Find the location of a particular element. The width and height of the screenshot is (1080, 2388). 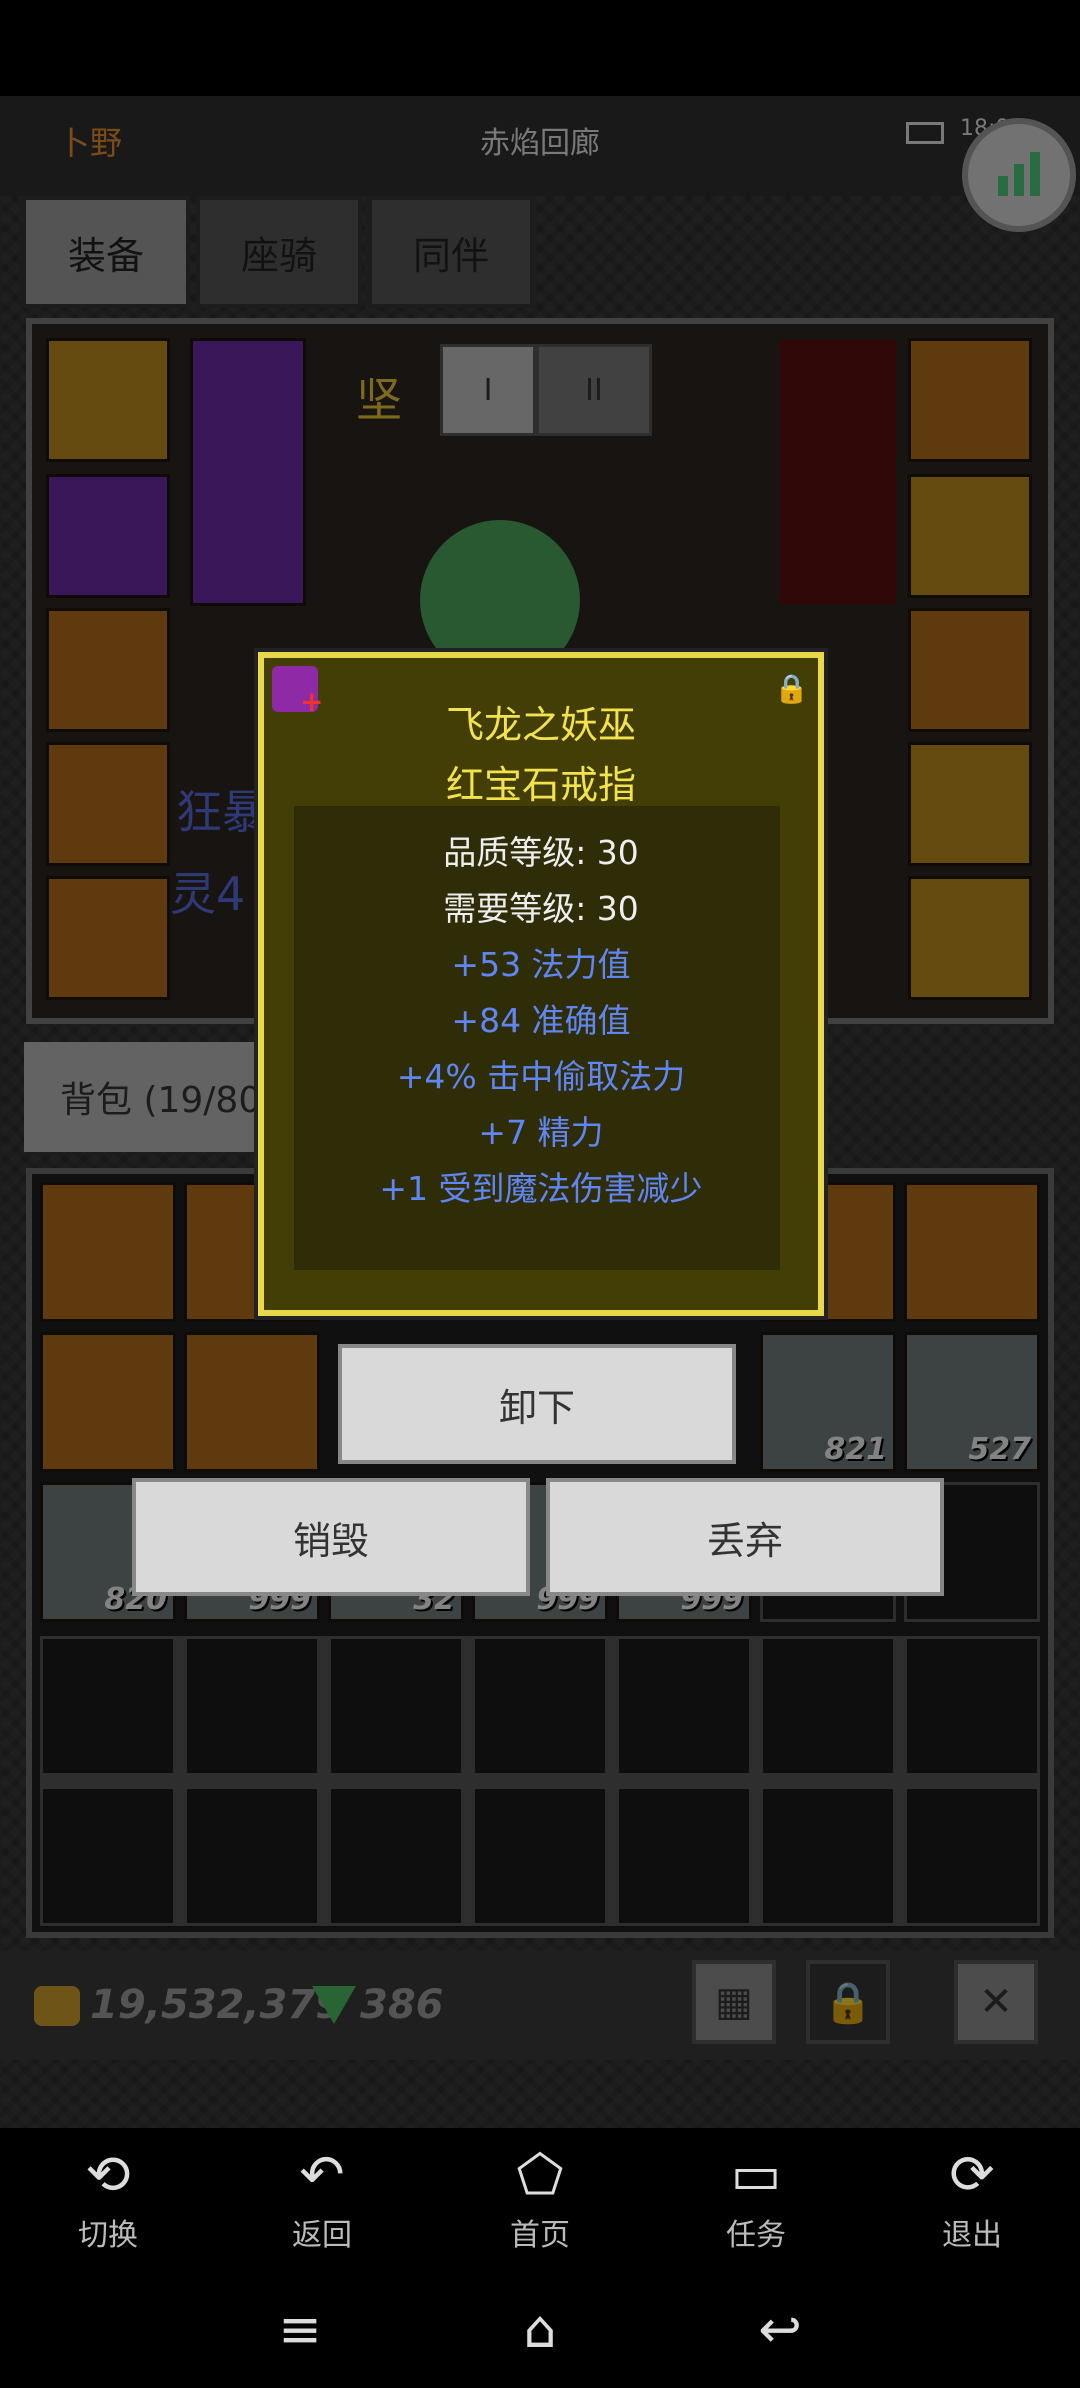

item-stat: +4% 击中偷取法力 is located at coordinates (541, 1076).